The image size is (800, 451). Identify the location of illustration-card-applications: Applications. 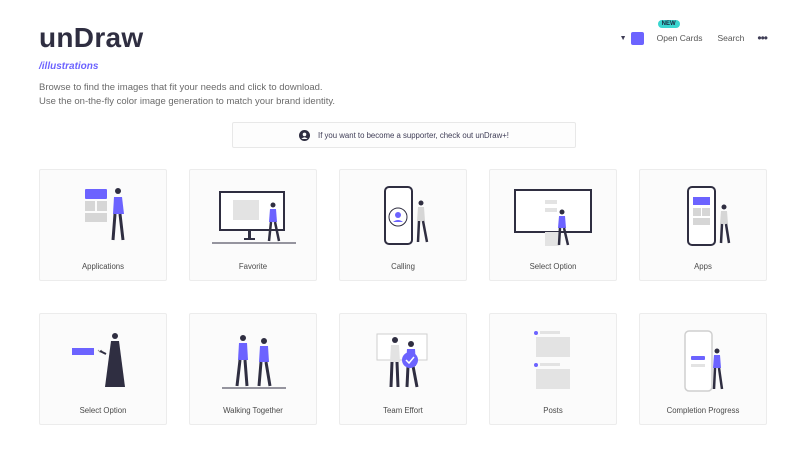
(103, 225).